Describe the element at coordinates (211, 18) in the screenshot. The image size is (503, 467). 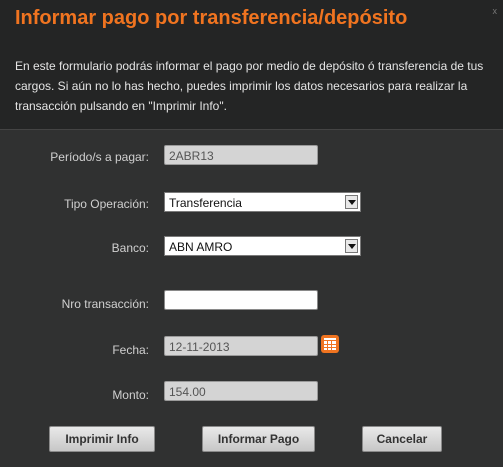
I see `dialog-title: Informar pago por transferencia/depósito` at that location.